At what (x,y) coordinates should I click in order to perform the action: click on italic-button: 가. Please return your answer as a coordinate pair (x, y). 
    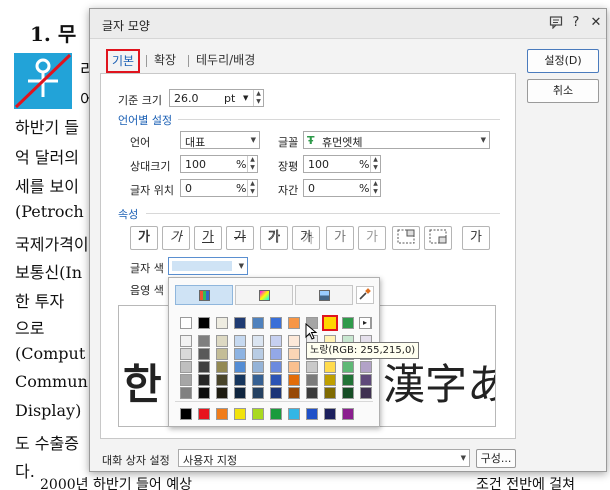
    Looking at the image, I should click on (176, 238).